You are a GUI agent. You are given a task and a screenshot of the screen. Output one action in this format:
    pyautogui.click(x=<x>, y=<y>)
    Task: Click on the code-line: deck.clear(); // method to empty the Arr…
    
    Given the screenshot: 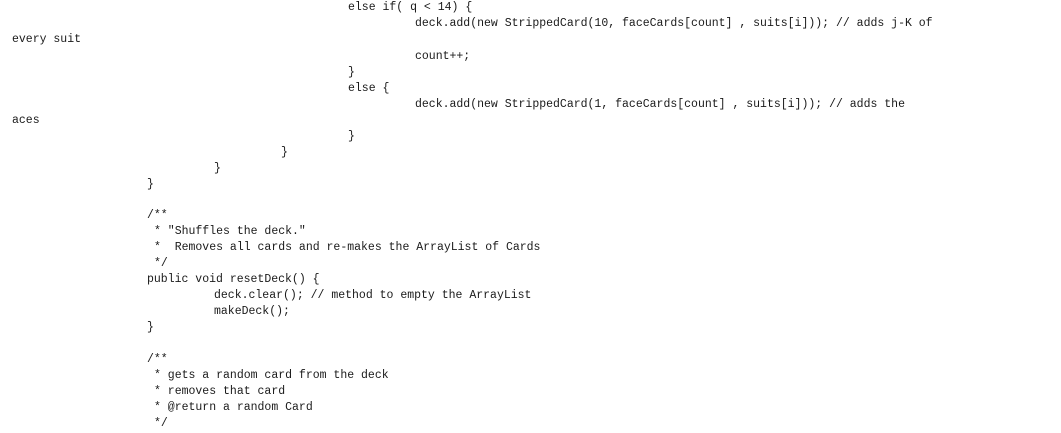 What is the action you would take?
    pyautogui.click(x=373, y=295)
    